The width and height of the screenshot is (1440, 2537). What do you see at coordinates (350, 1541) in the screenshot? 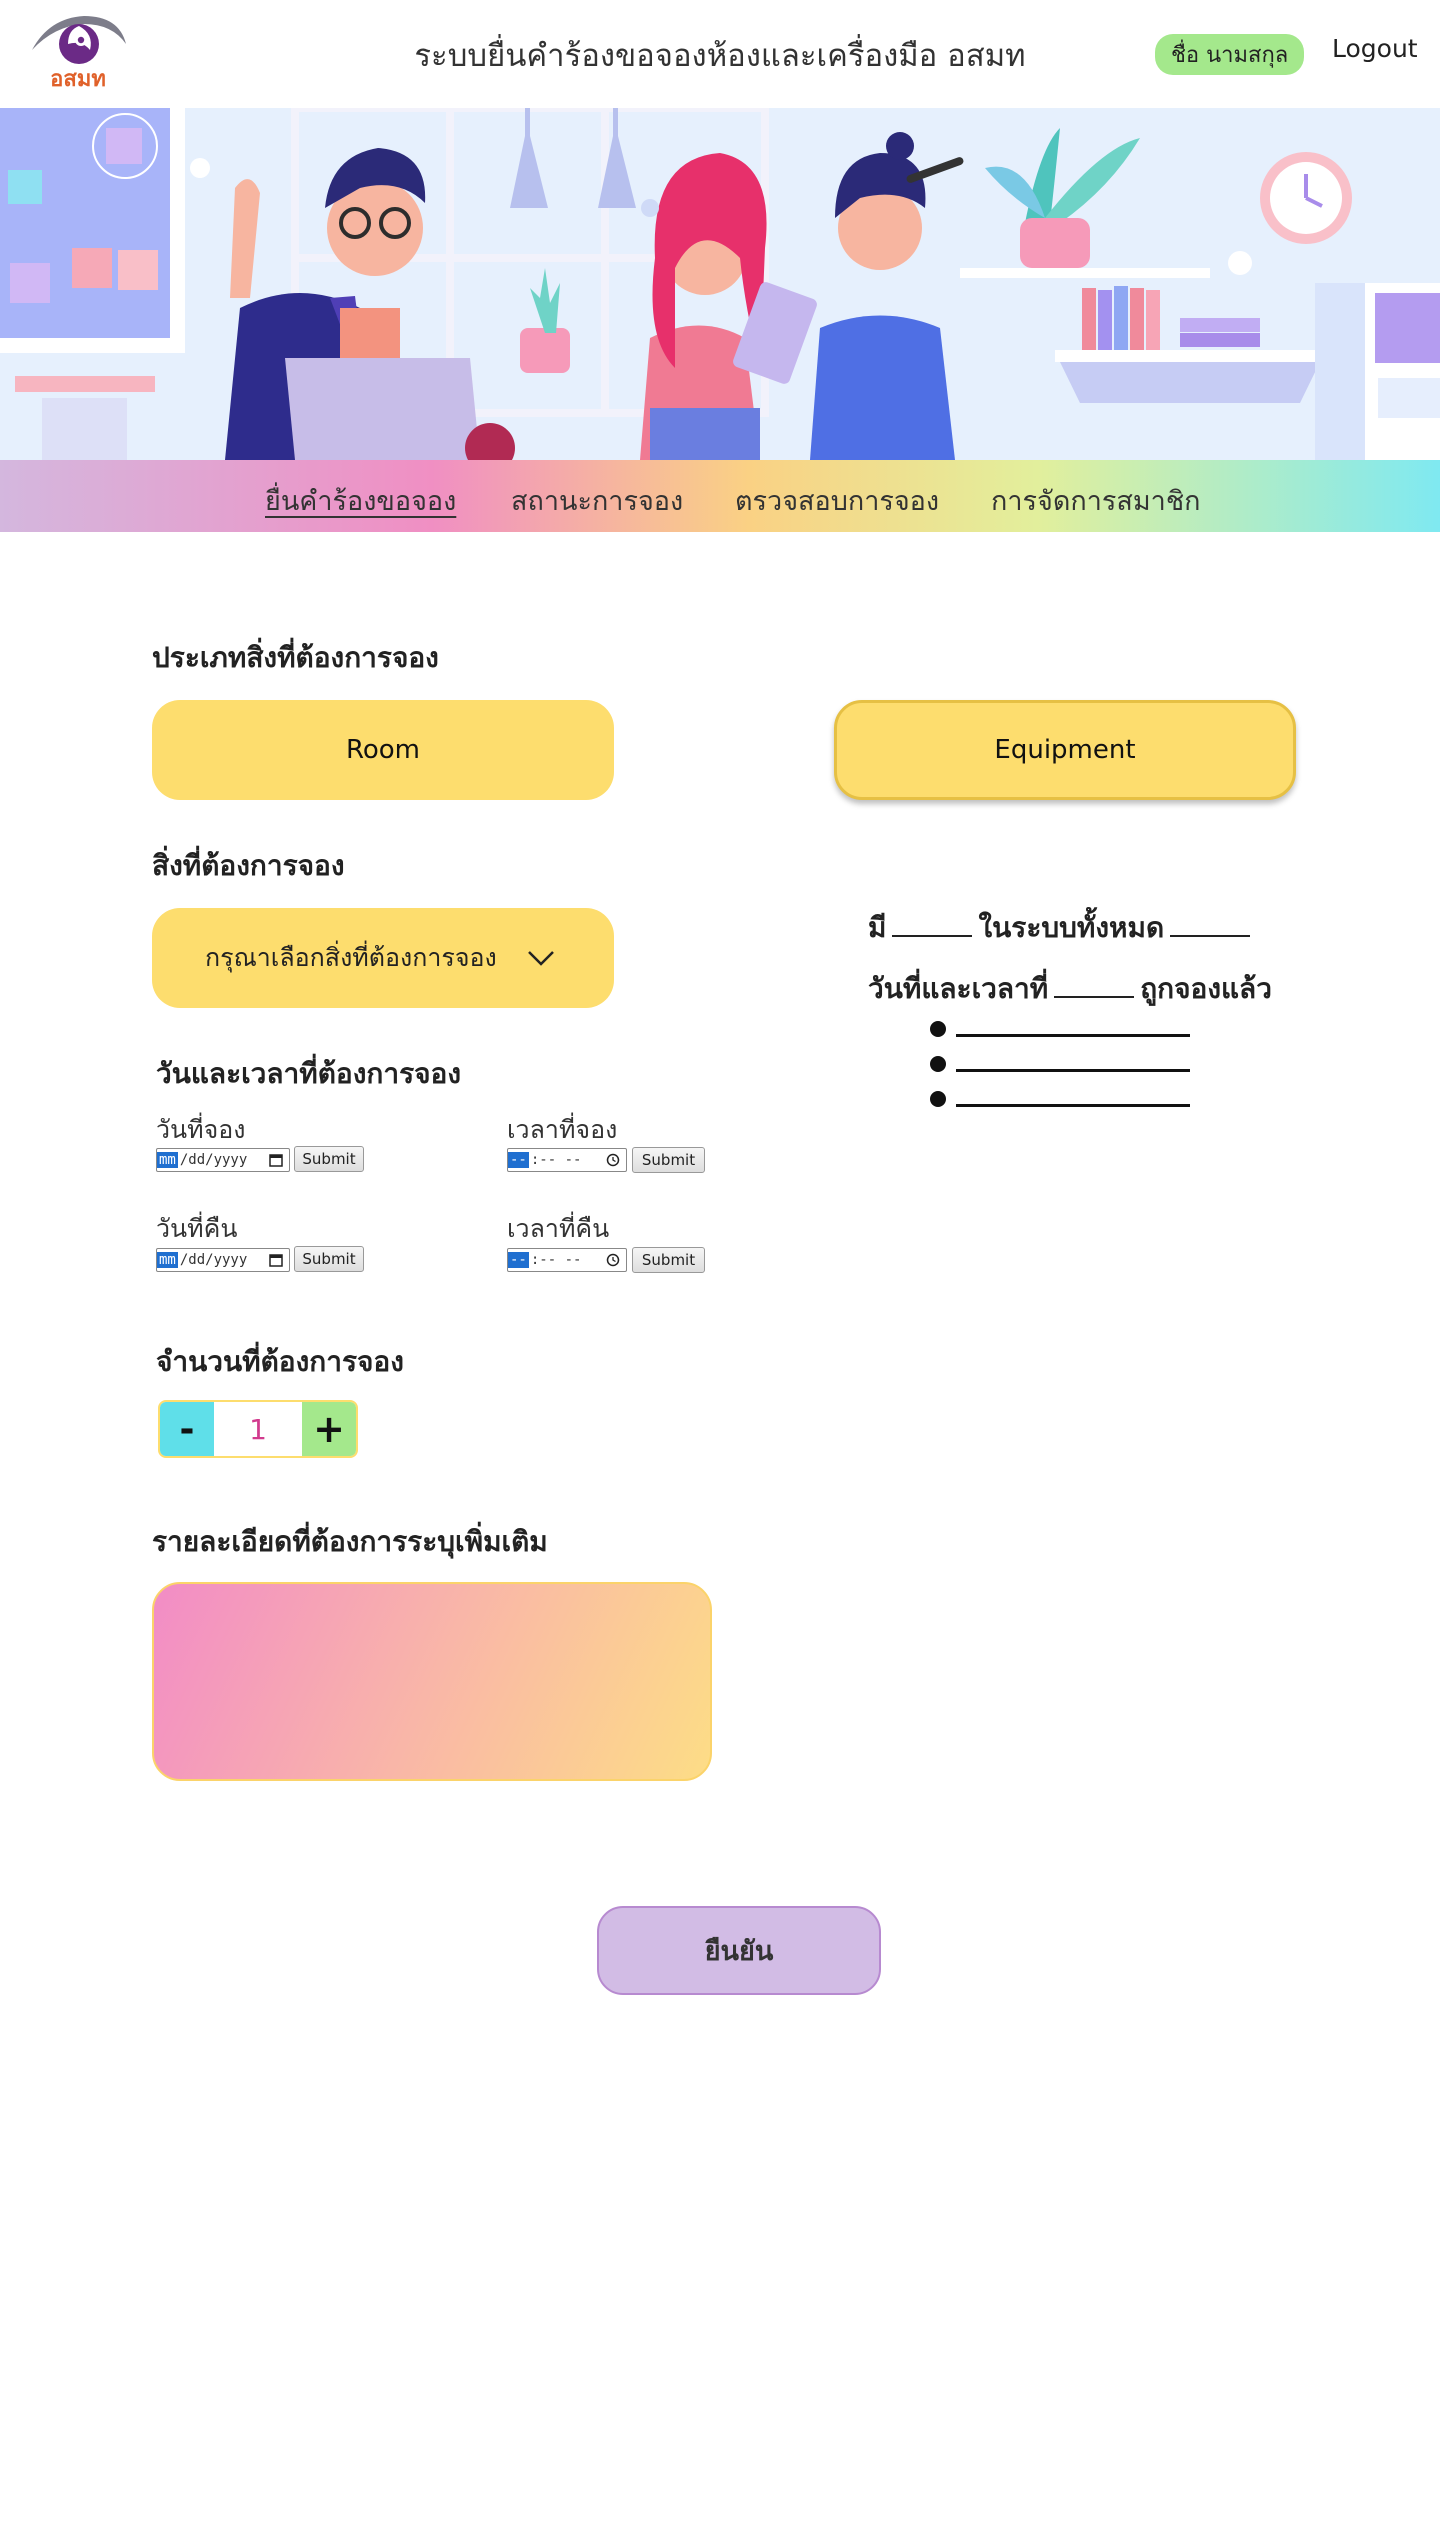
I see `details-section-label: รายละเอียดที่ต้องการระบุเพิ่มเติม` at bounding box center [350, 1541].